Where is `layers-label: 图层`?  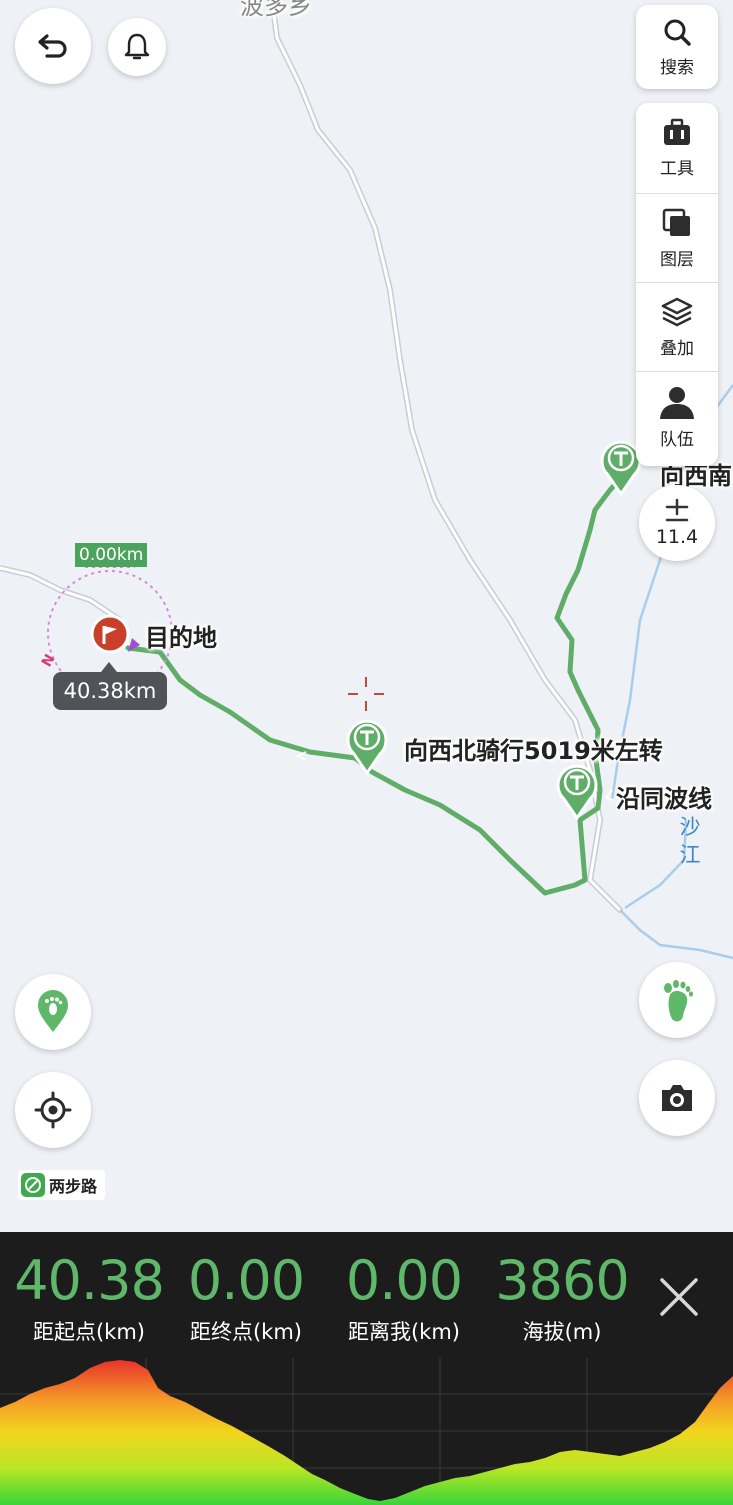 layers-label: 图层 is located at coordinates (677, 259).